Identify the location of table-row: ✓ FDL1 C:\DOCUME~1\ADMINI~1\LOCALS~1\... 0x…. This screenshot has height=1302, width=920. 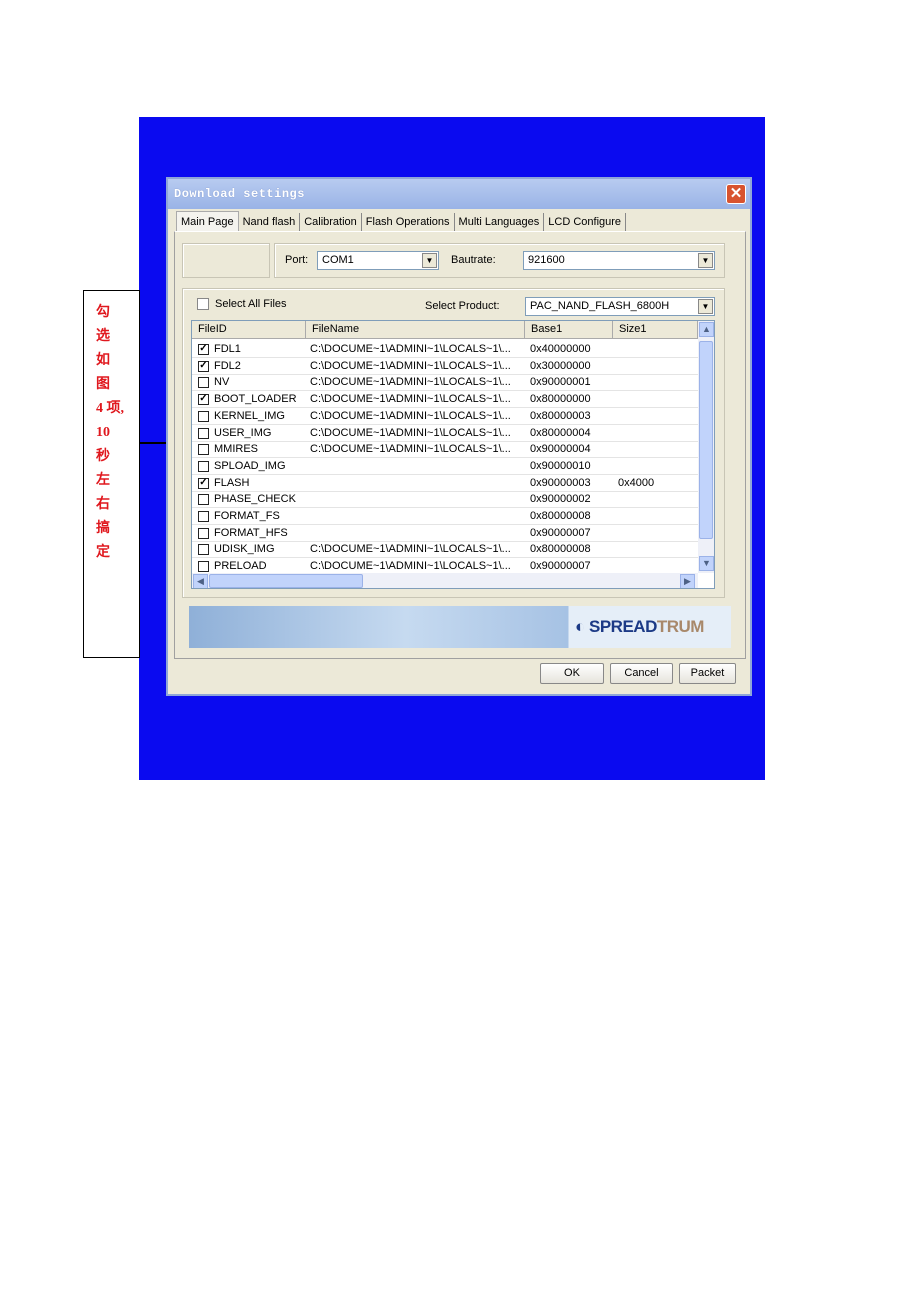
(445, 349).